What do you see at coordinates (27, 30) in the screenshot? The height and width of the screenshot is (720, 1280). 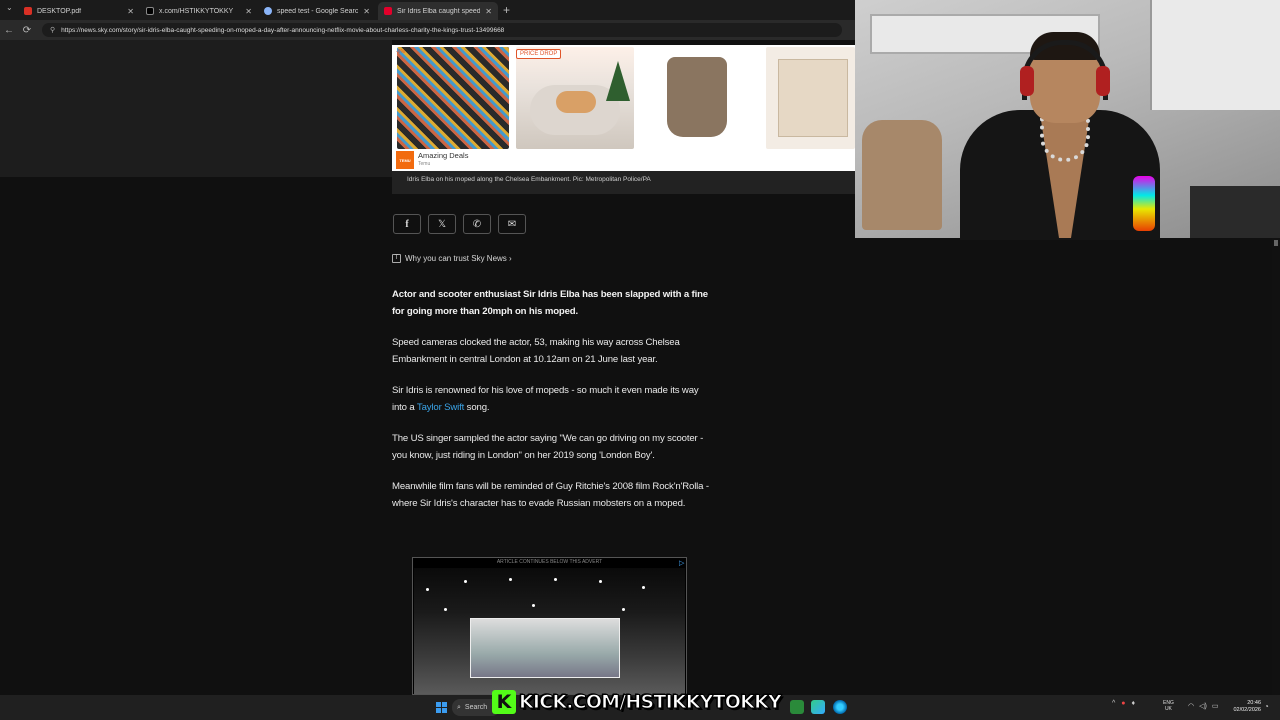 I see `reload-button: ⟳` at bounding box center [27, 30].